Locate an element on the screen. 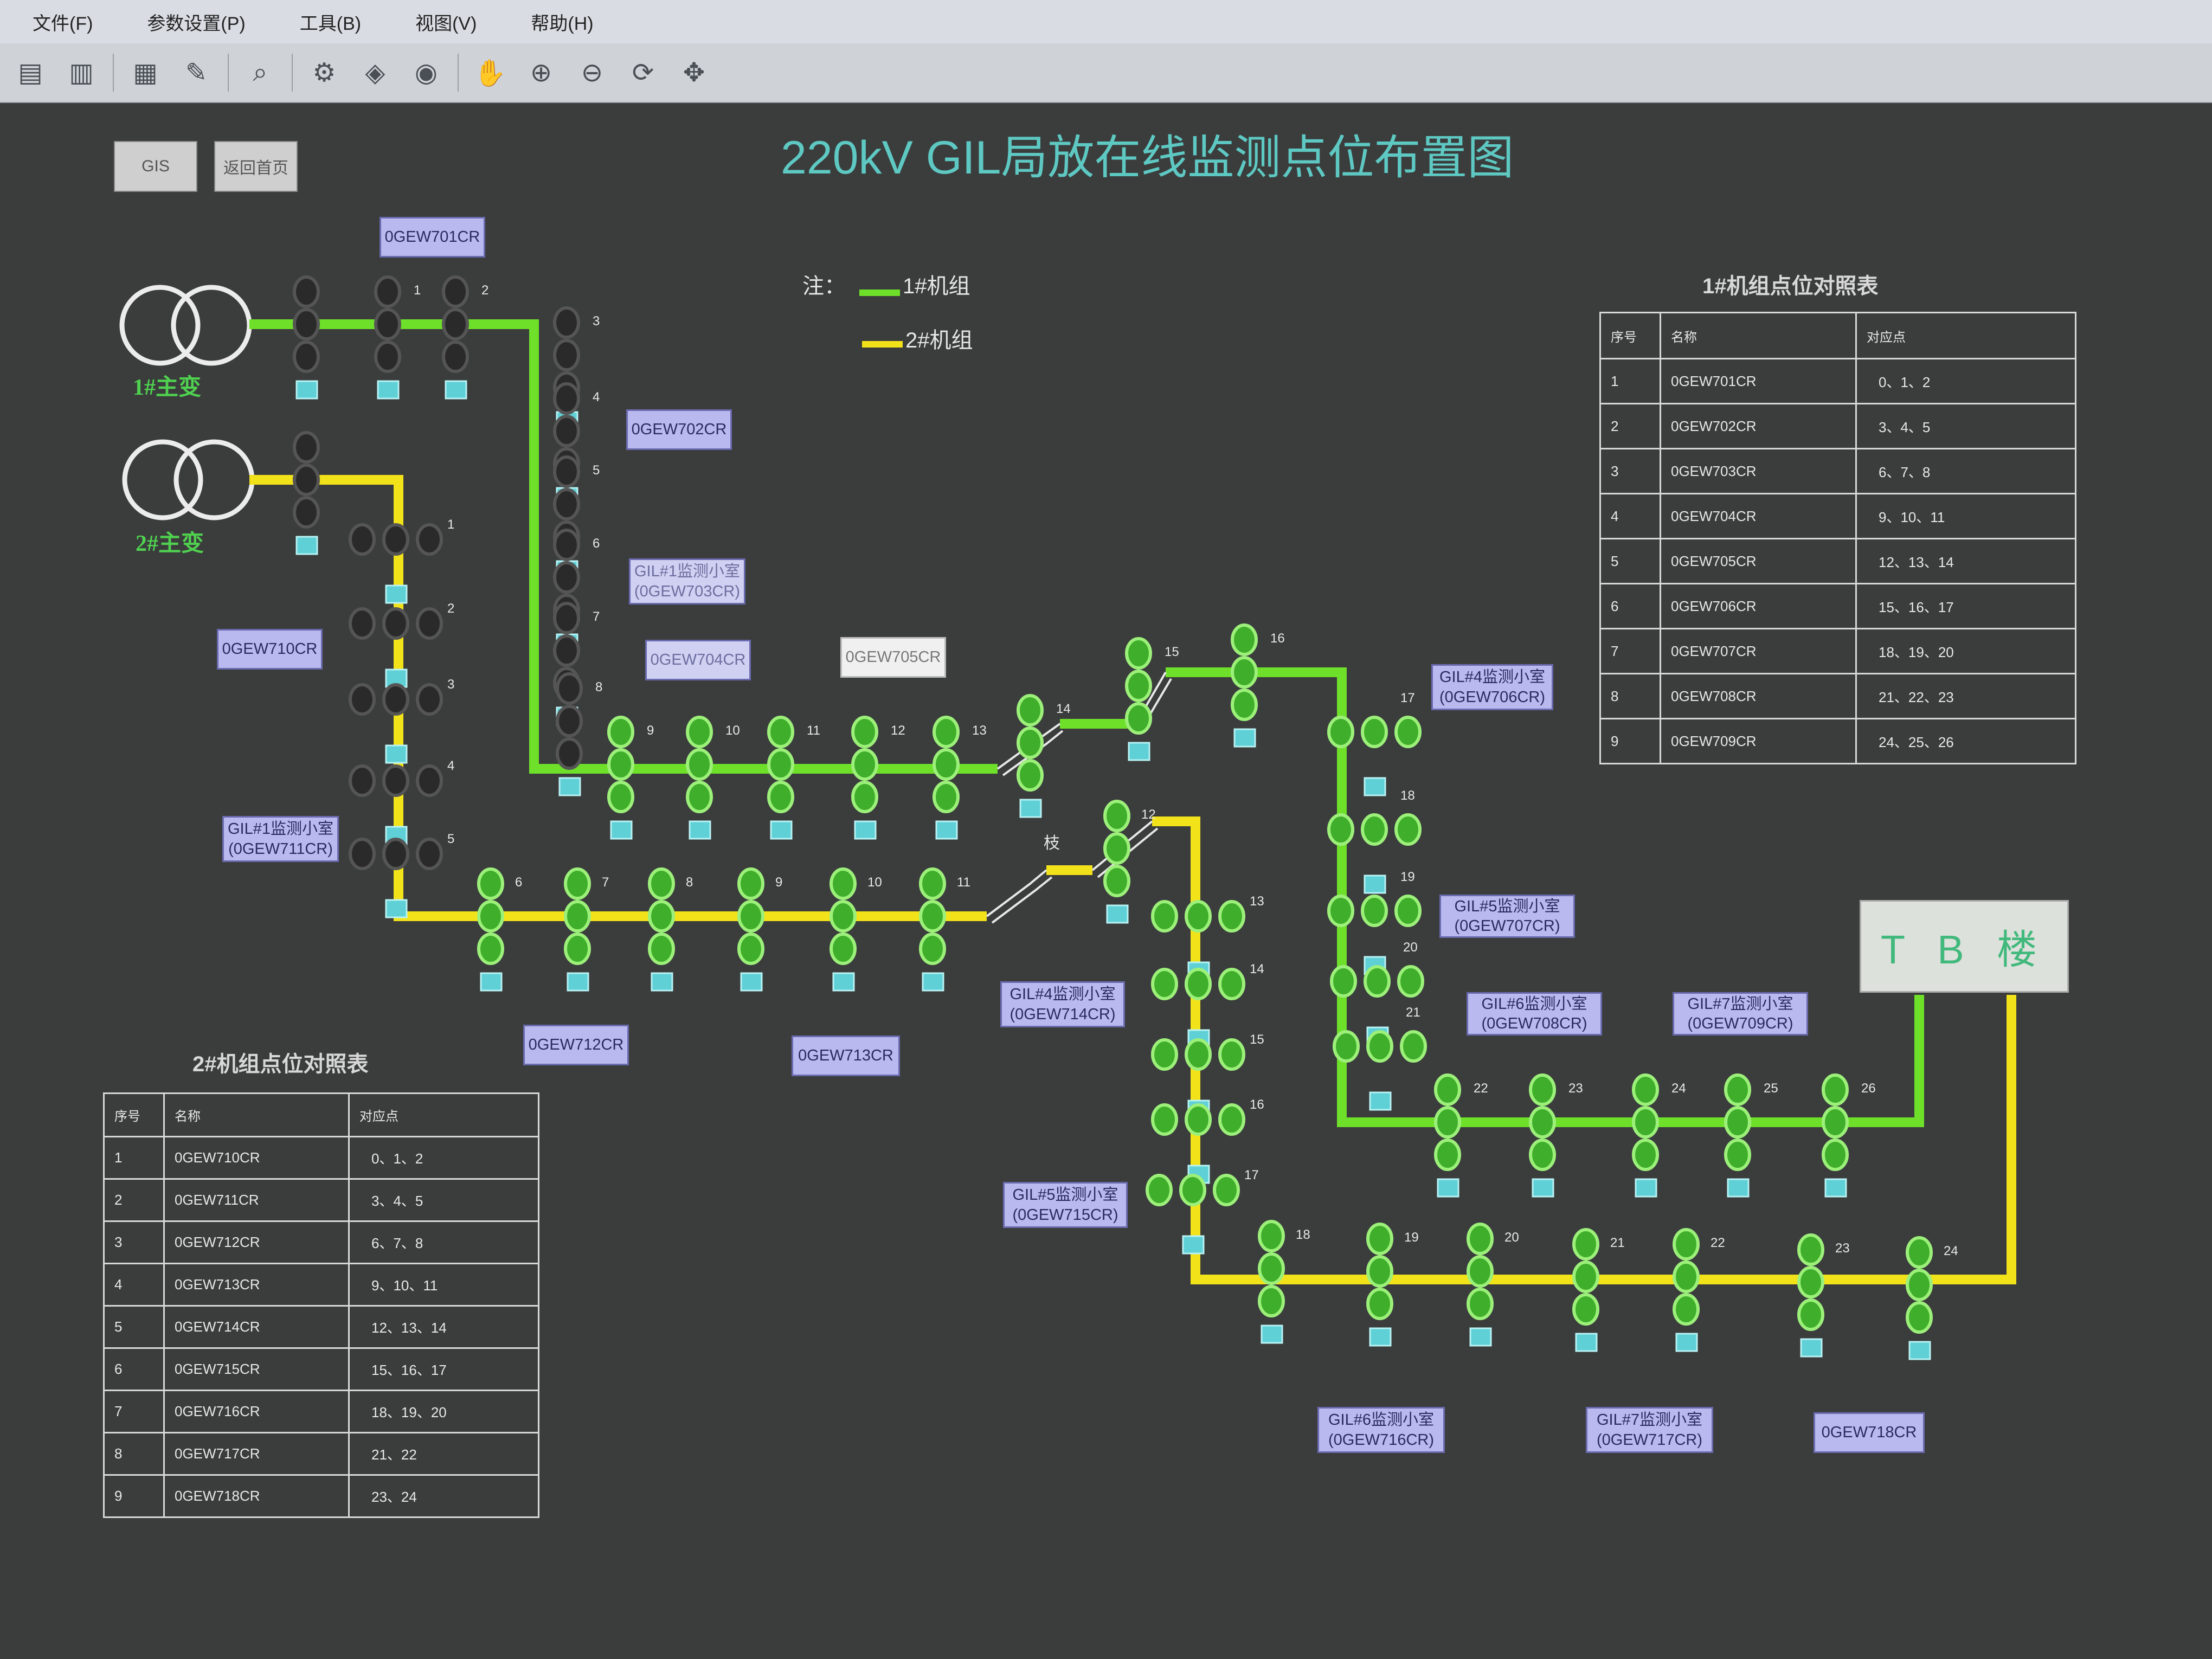  device-0gew702cr: 0GEW702CR is located at coordinates (679, 429).